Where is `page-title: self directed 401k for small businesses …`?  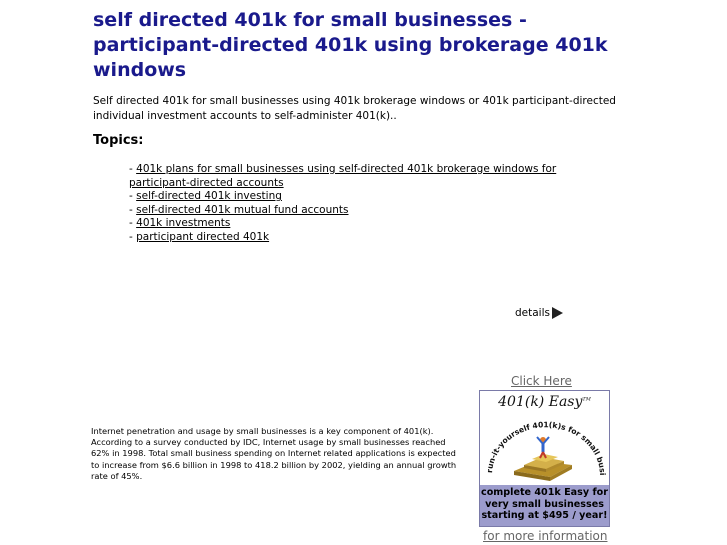 page-title: self directed 401k for small businesses … is located at coordinates (350, 45).